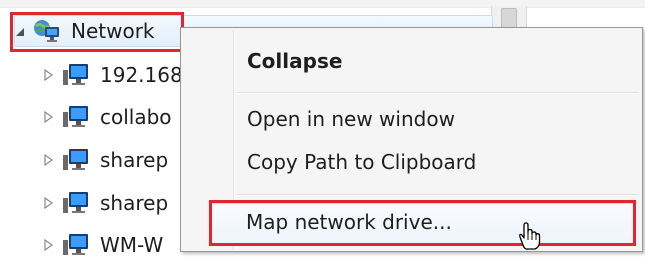  Describe the element at coordinates (19, 31) in the screenshot. I see `expanded-triangle-icon` at that location.